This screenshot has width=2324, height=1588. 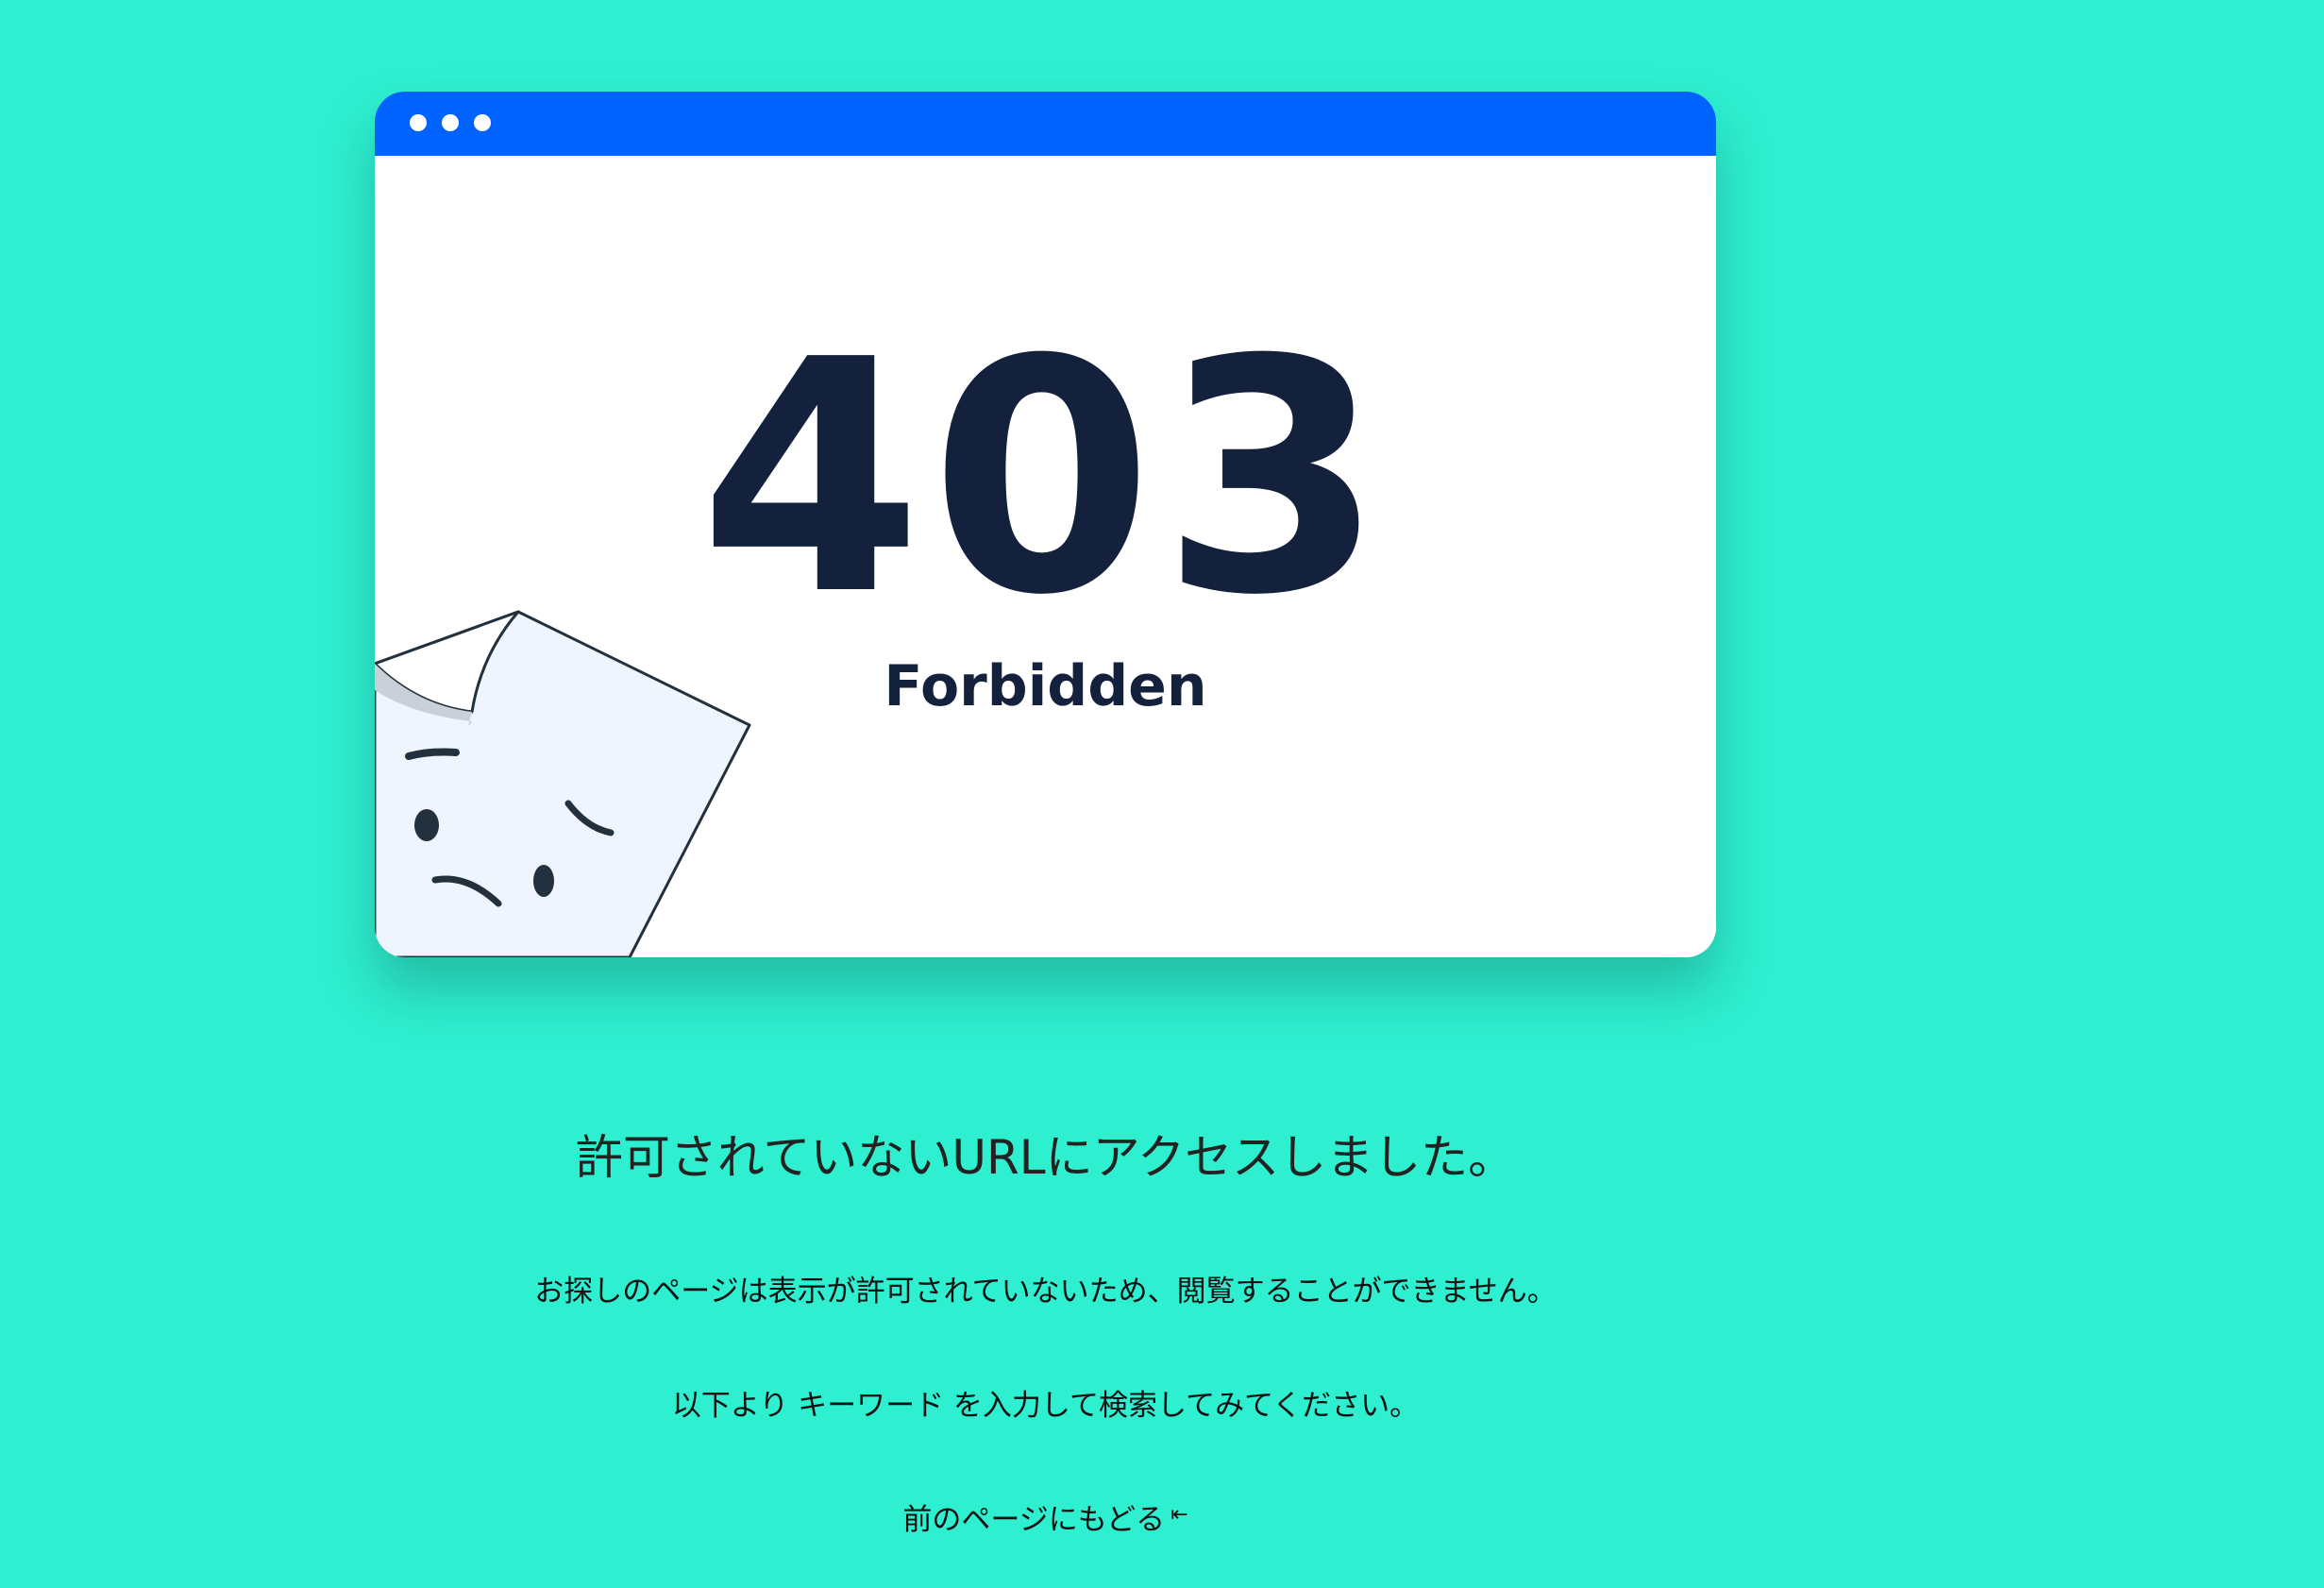 What do you see at coordinates (1034, 1520) in the screenshot?
I see `back-link-label: 前のページにもどる` at bounding box center [1034, 1520].